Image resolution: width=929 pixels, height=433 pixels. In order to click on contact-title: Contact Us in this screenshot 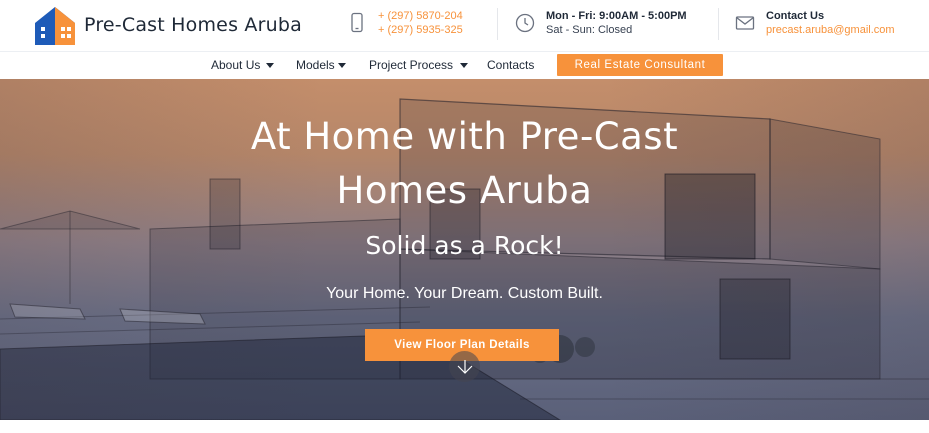, I will do `click(795, 16)`.